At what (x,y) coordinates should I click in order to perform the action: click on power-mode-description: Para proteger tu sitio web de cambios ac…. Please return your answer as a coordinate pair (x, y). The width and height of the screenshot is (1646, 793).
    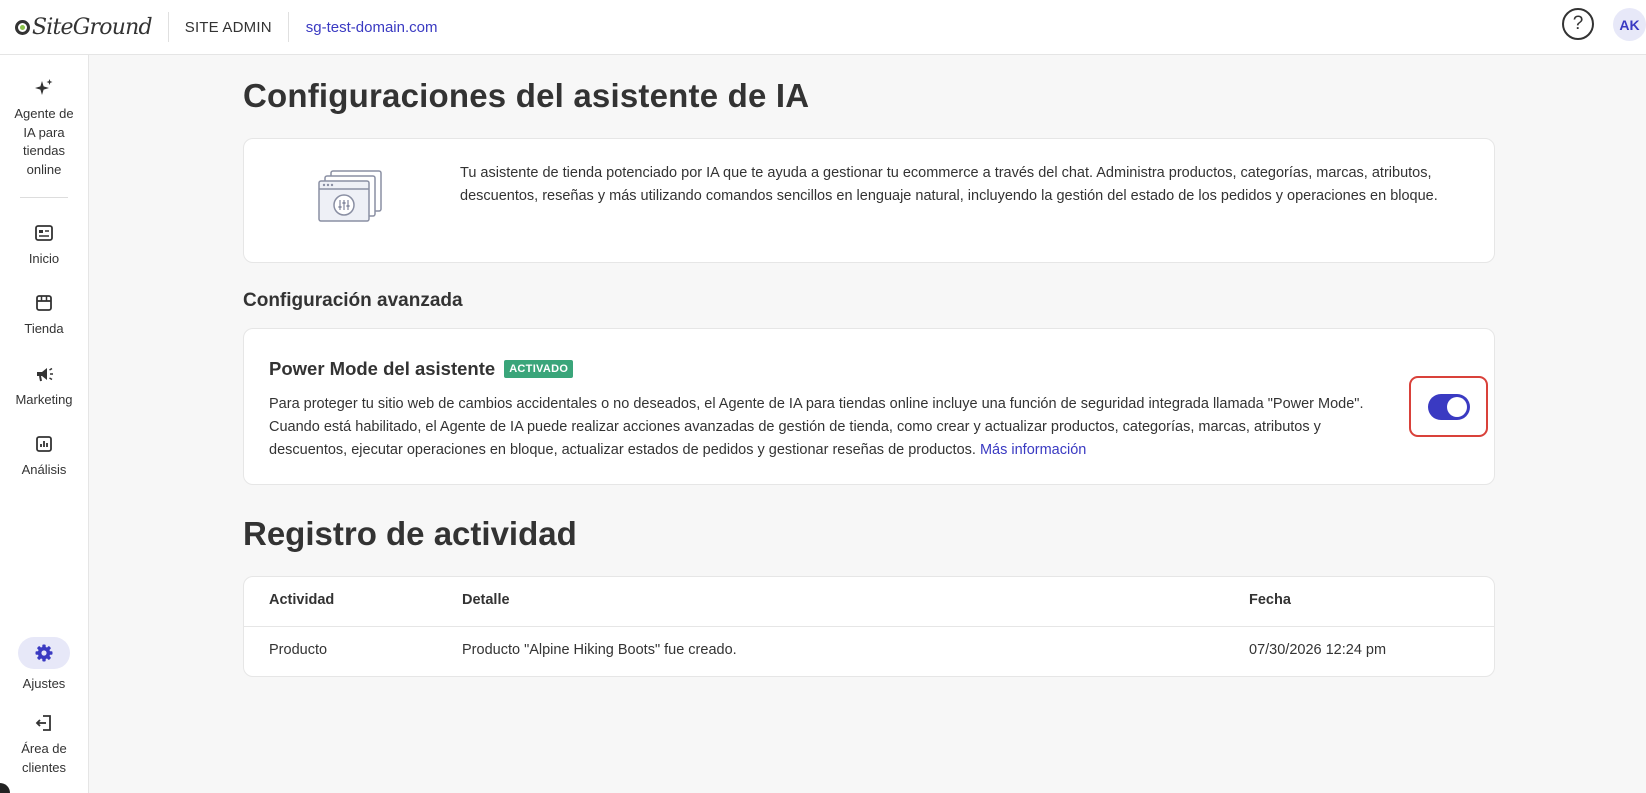
    Looking at the image, I should click on (829, 427).